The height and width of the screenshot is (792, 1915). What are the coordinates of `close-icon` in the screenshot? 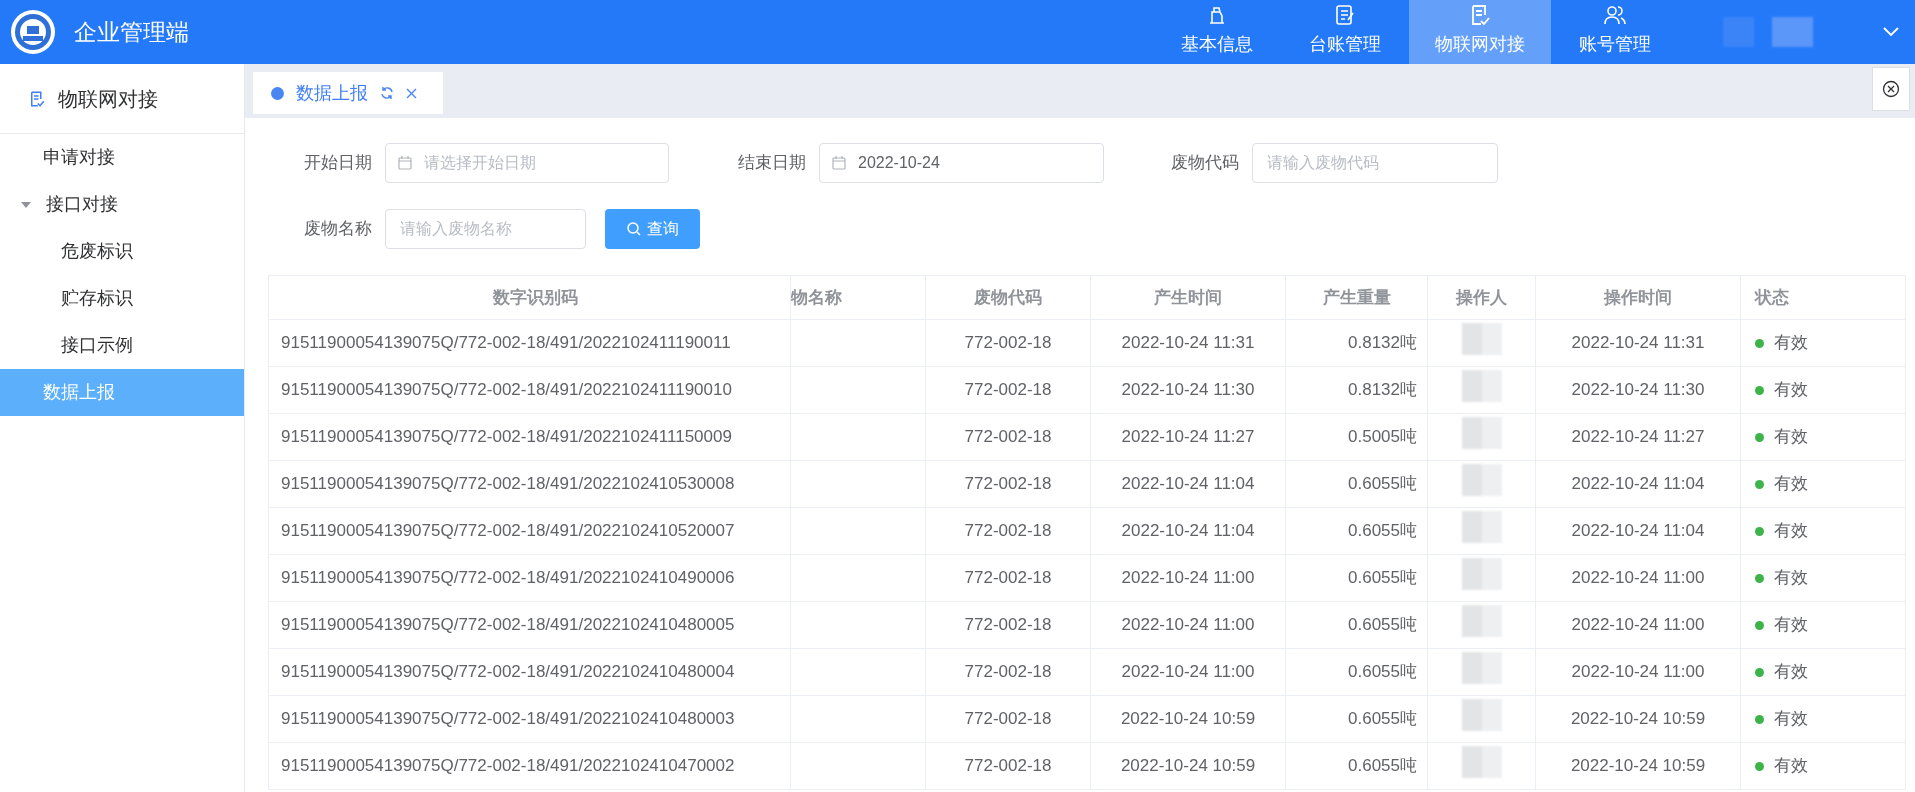 It's located at (411, 93).